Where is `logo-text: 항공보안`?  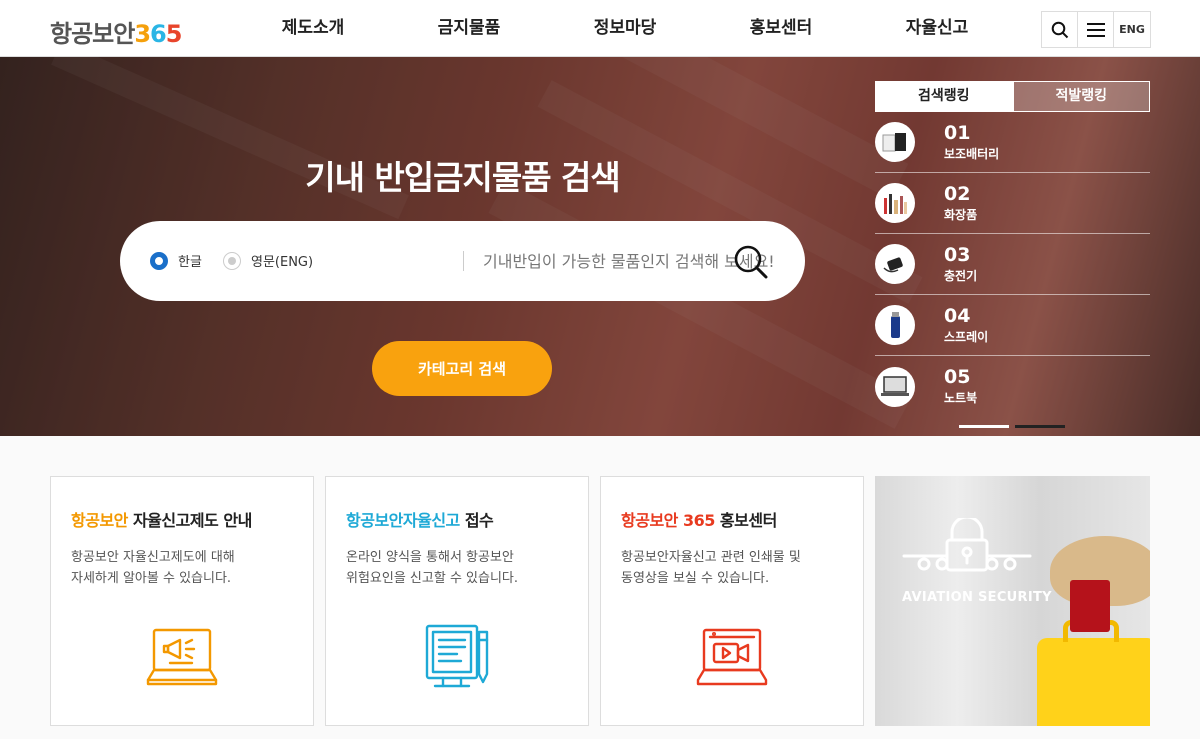
logo-text: 항공보안 is located at coordinates (92, 34).